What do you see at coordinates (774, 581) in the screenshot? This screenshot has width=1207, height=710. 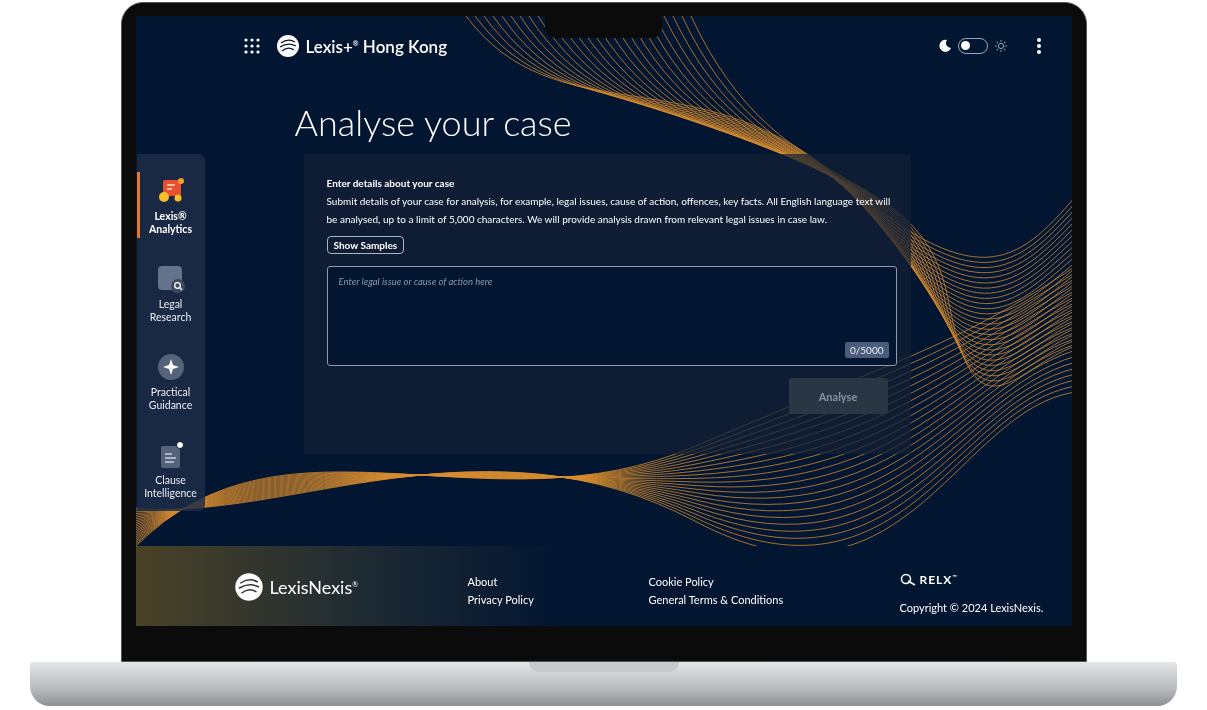 I see `footer-link: Cookie Policy` at bounding box center [774, 581].